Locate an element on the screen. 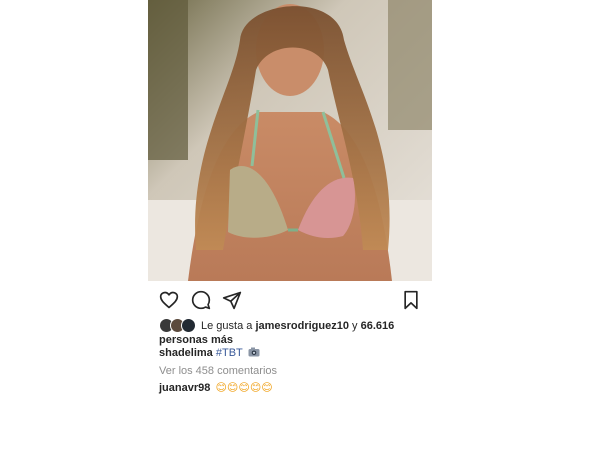 Image resolution: width=600 pixels, height=450 pixels. share-button is located at coordinates (232, 300).